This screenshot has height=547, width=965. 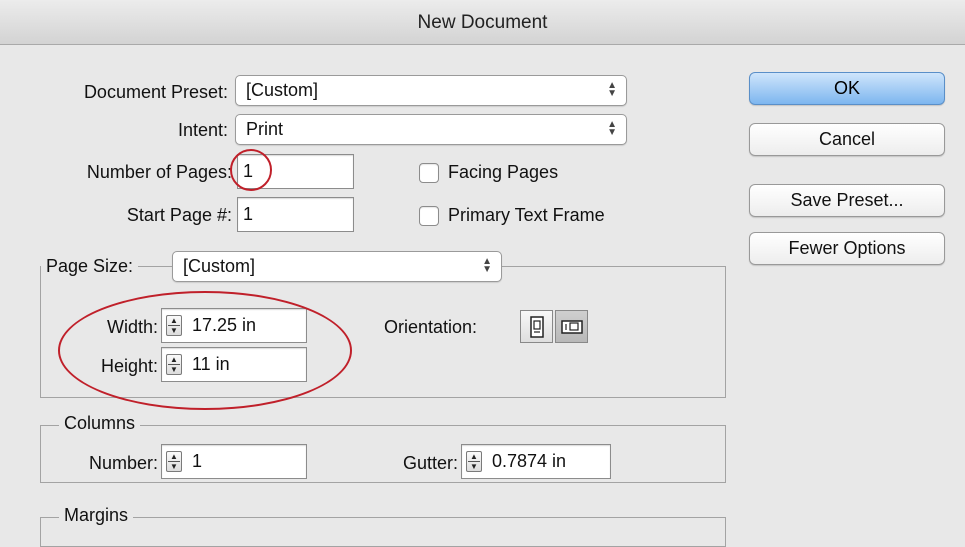 What do you see at coordinates (431, 327) in the screenshot?
I see `orientation-label: Orientation:` at bounding box center [431, 327].